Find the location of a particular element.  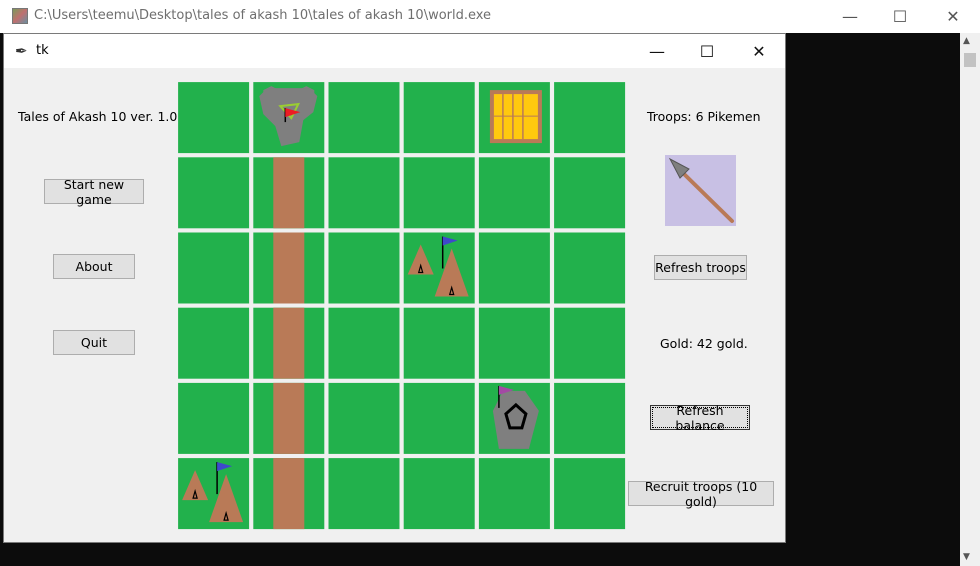

scroll-up-arrow-icon: ▲ is located at coordinates (966, 41).